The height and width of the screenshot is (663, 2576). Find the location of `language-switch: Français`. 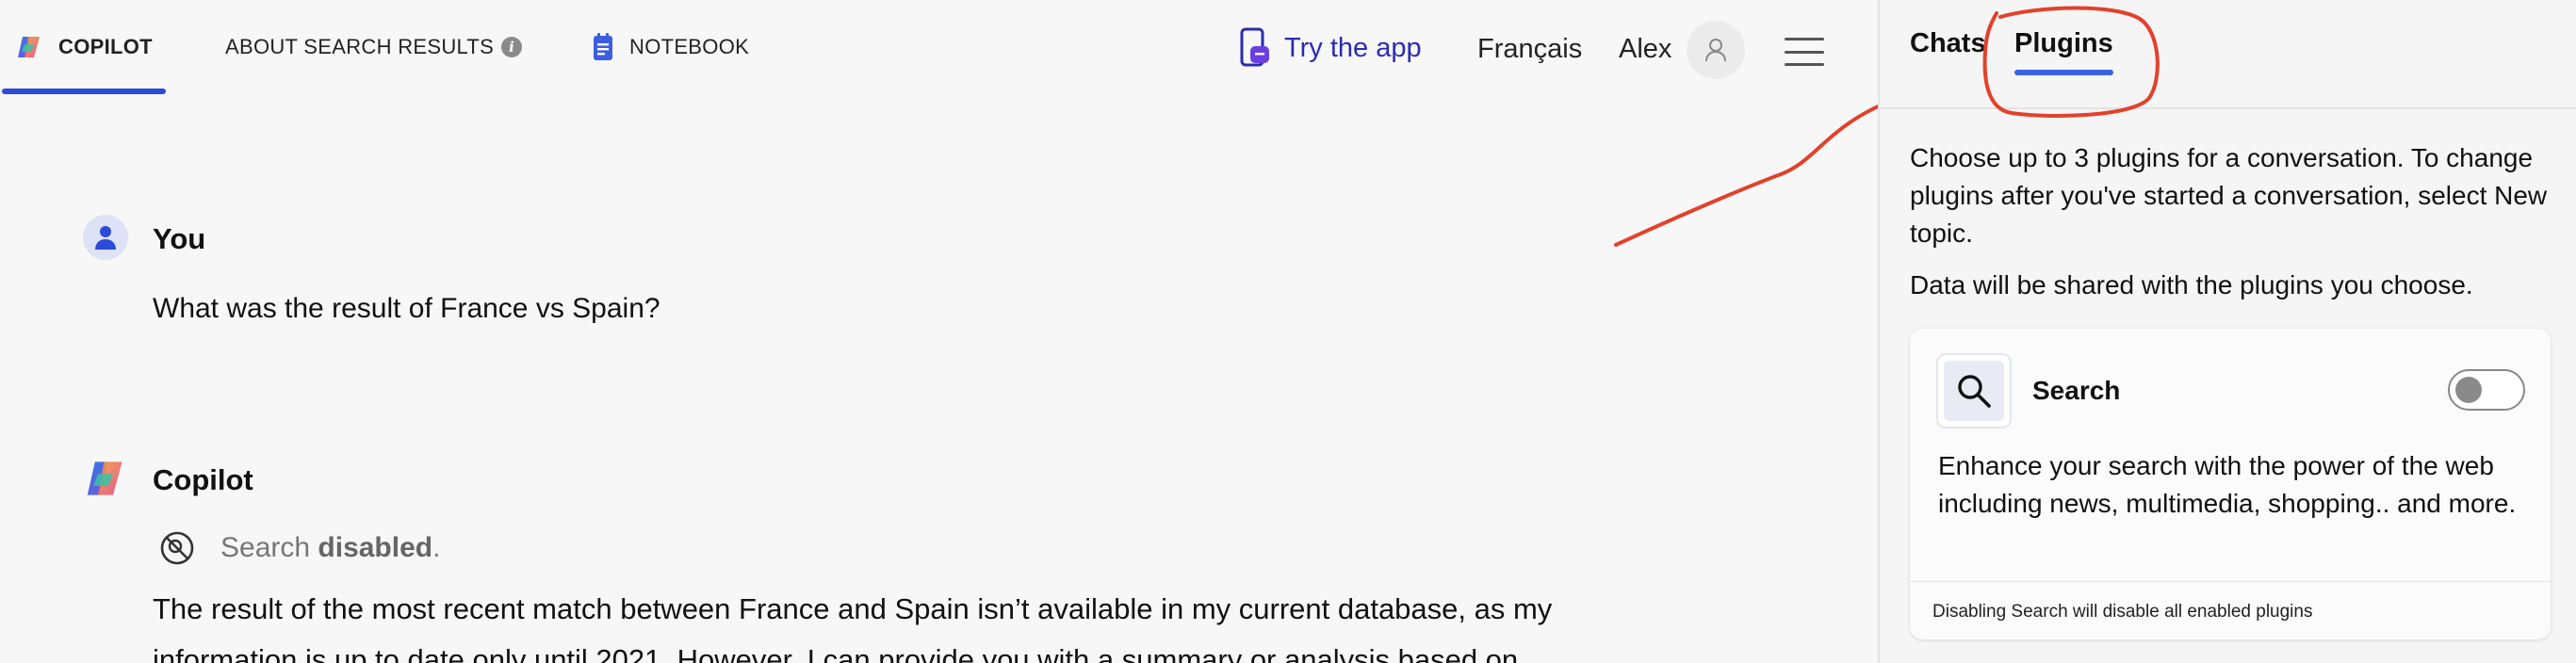

language-switch: Français is located at coordinates (1529, 49).